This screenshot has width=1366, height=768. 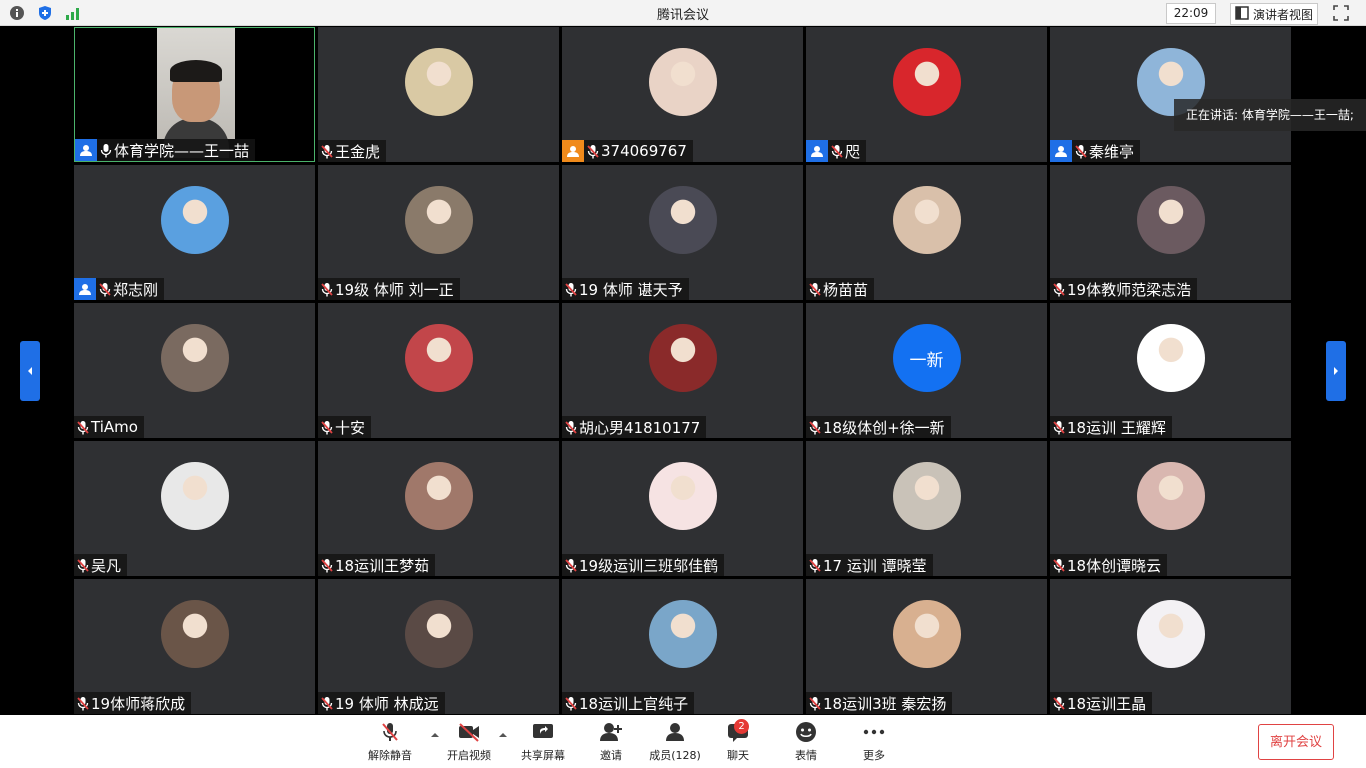 I want to click on participant-tile: 18运训3班 秦宏扬, so click(x=926, y=646).